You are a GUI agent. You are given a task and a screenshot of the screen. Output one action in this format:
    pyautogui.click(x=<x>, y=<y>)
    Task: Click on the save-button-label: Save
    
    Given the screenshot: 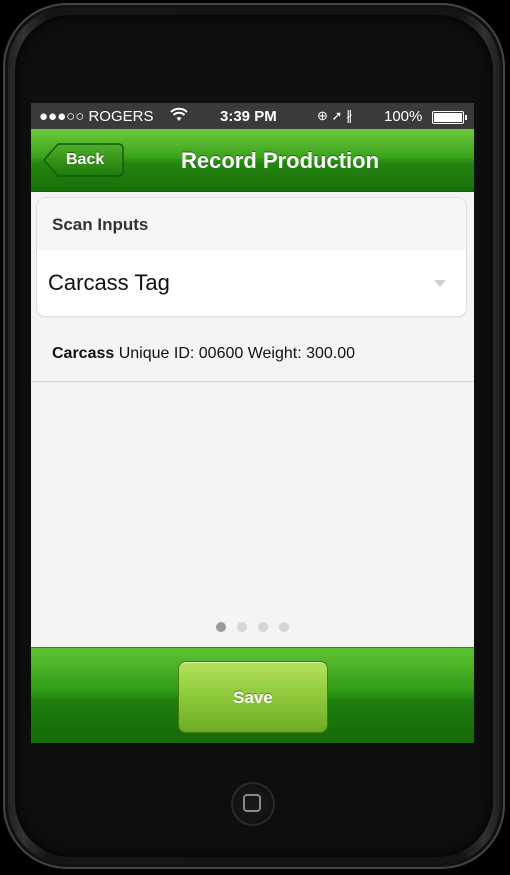 What is the action you would take?
    pyautogui.click(x=253, y=697)
    